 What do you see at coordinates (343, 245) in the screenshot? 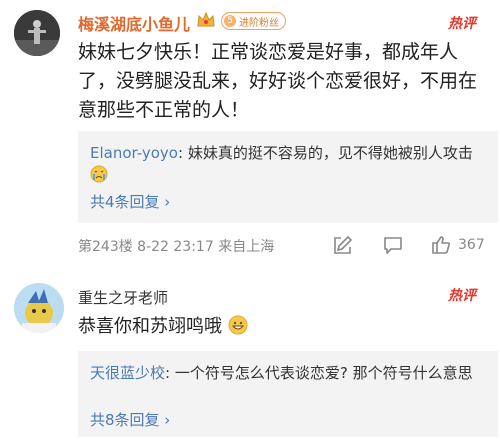
I see `share-icon` at bounding box center [343, 245].